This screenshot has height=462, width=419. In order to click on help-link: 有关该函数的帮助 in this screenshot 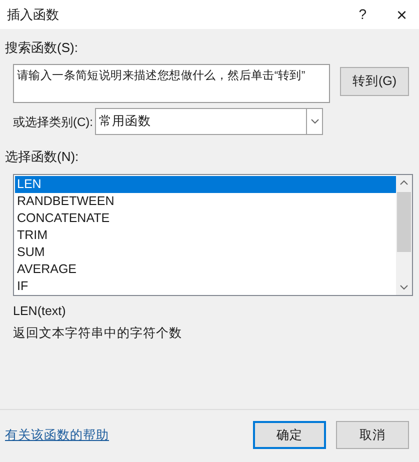, I will do `click(57, 435)`.